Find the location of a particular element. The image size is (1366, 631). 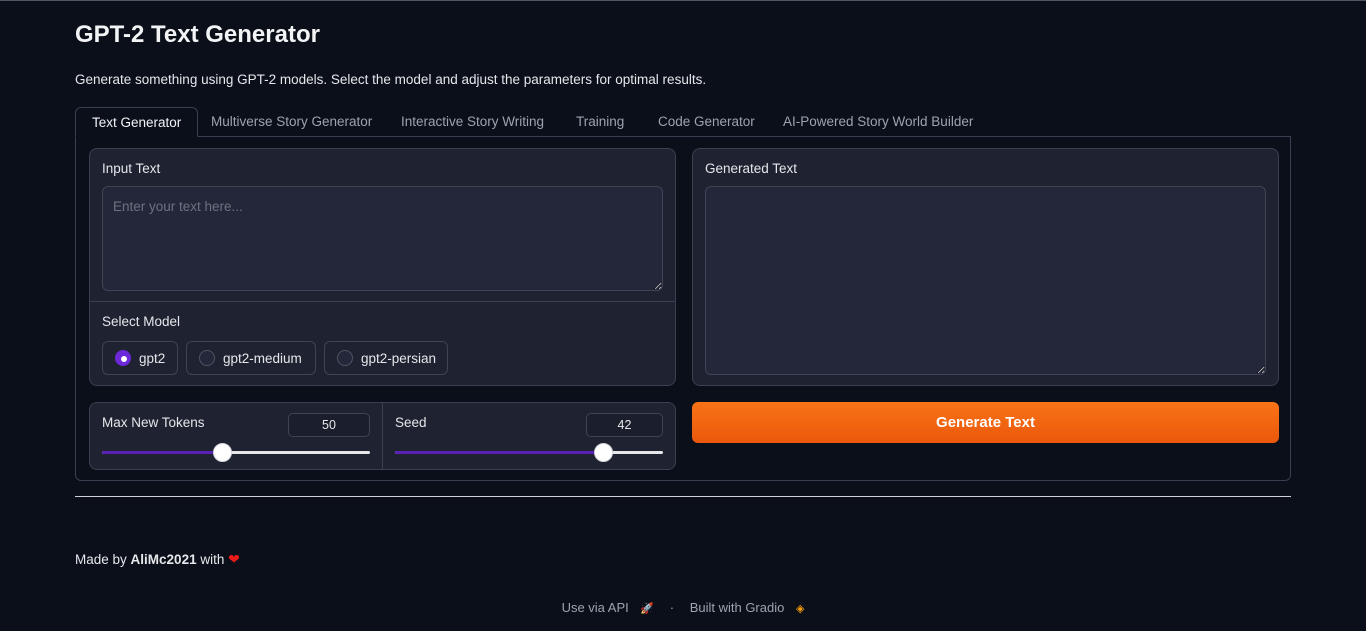

seed-slider-handle is located at coordinates (603, 452).